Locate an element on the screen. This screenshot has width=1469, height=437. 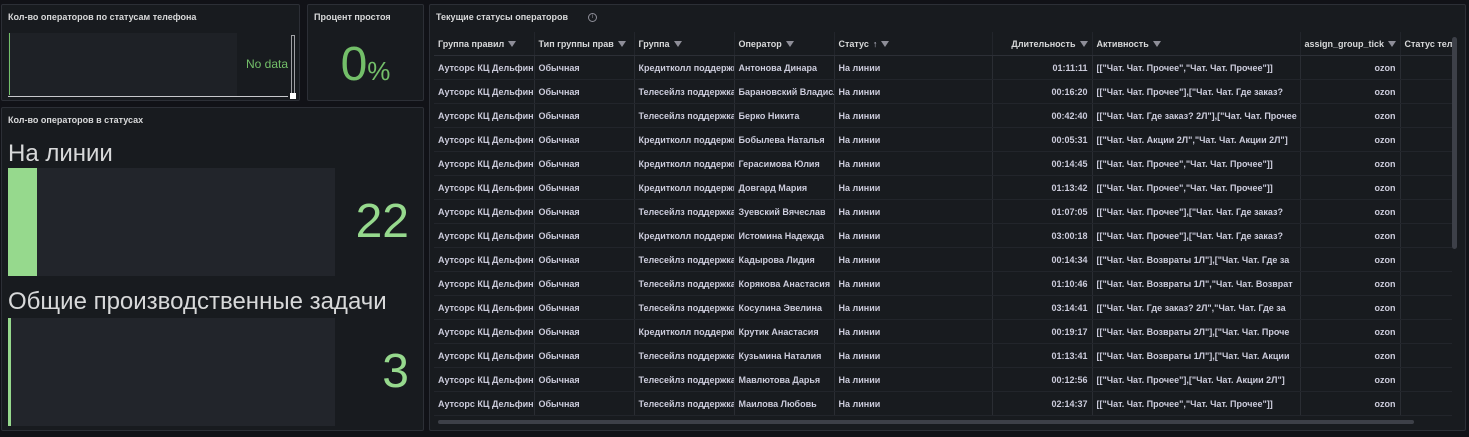
panel-title: Процент простоя is located at coordinates (352, 17).